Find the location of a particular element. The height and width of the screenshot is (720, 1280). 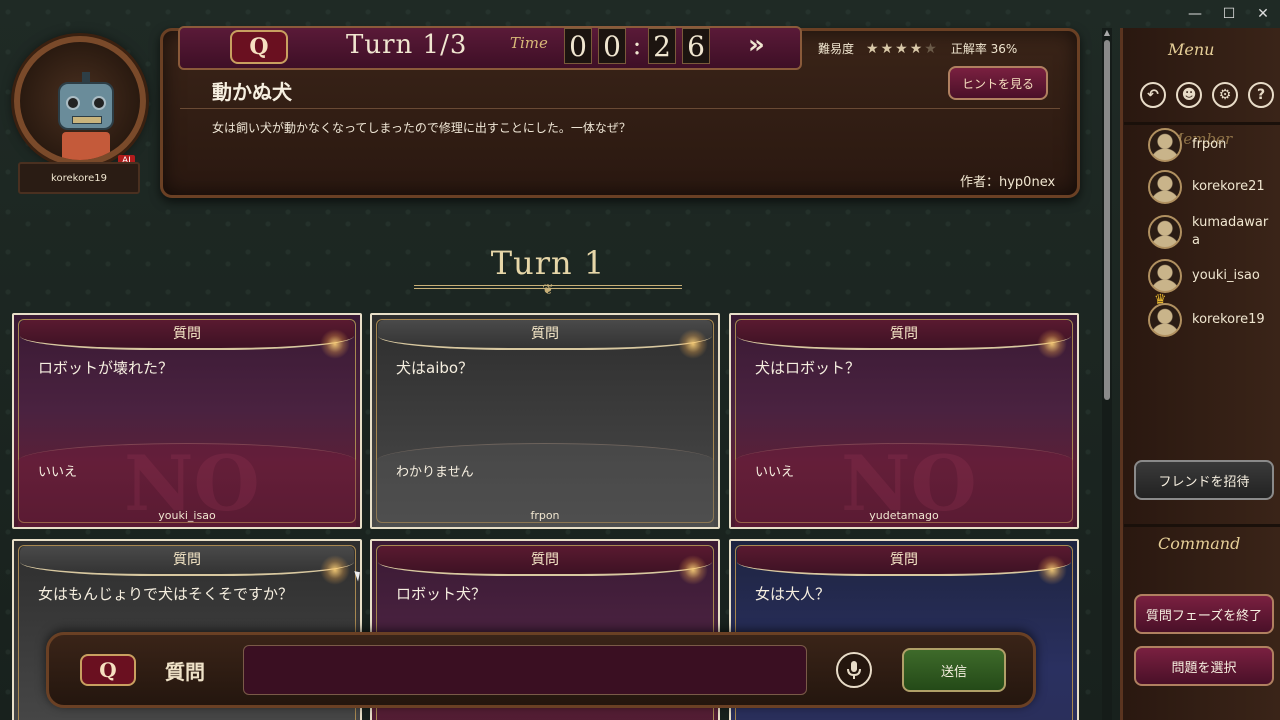

turn-counter: Turn 1/3 is located at coordinates (407, 45).